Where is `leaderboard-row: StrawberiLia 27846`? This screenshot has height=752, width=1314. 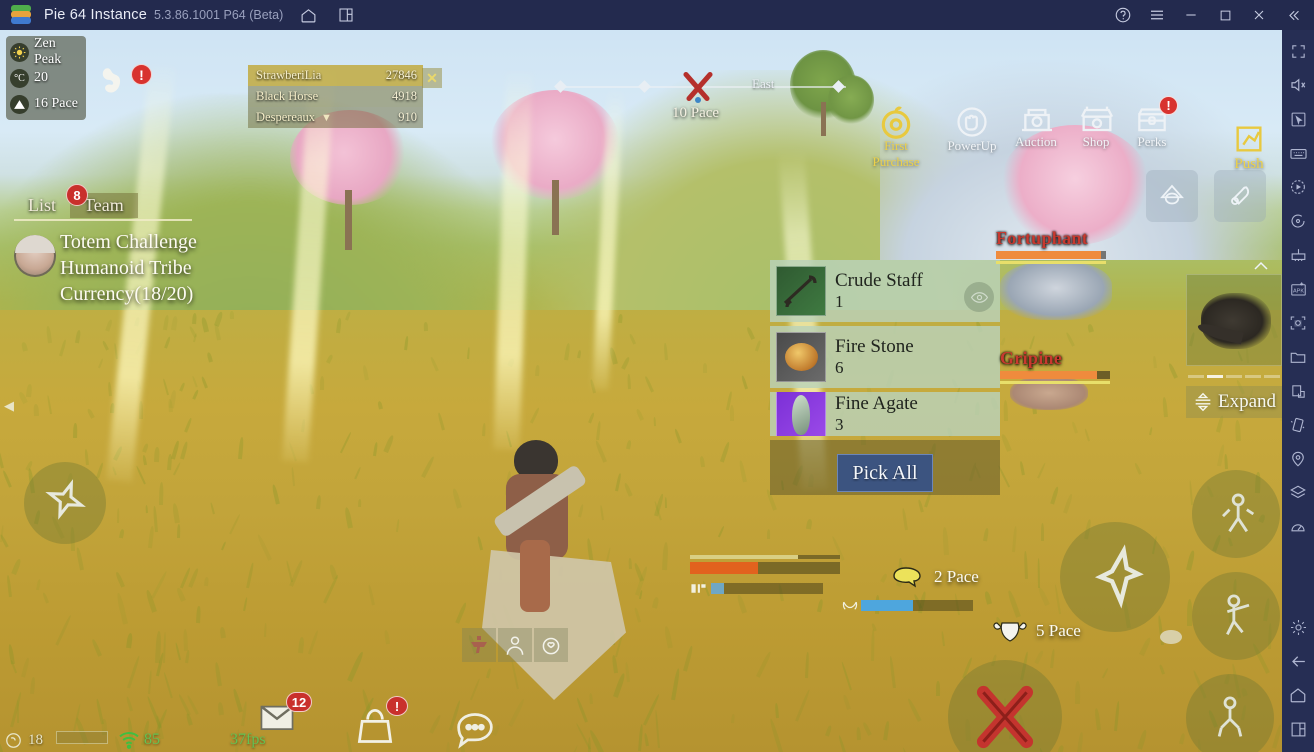 leaderboard-row: StrawberiLia 27846 is located at coordinates (335, 75).